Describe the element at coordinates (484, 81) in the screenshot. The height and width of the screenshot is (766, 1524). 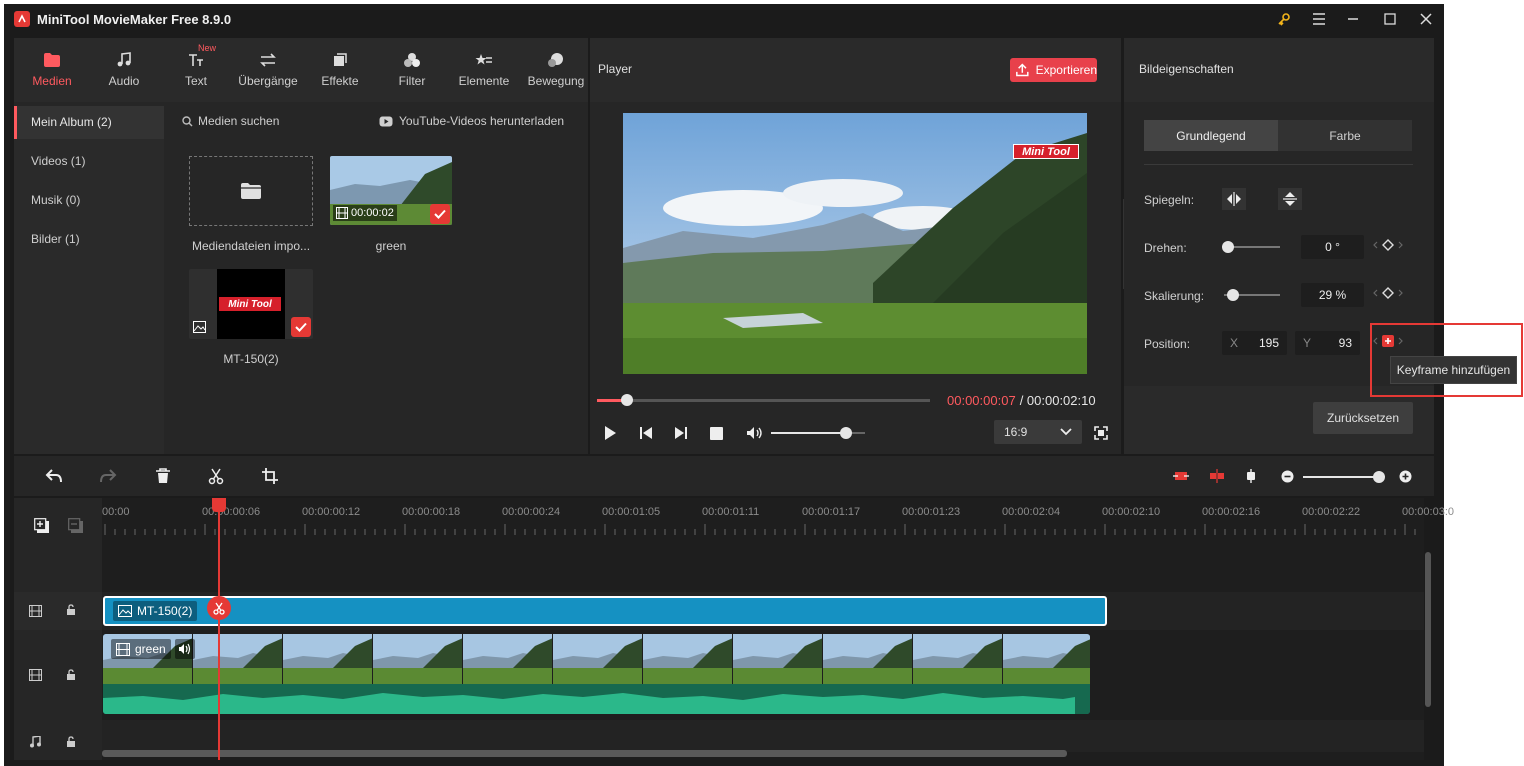
I see `tab-label: Elemente` at that location.